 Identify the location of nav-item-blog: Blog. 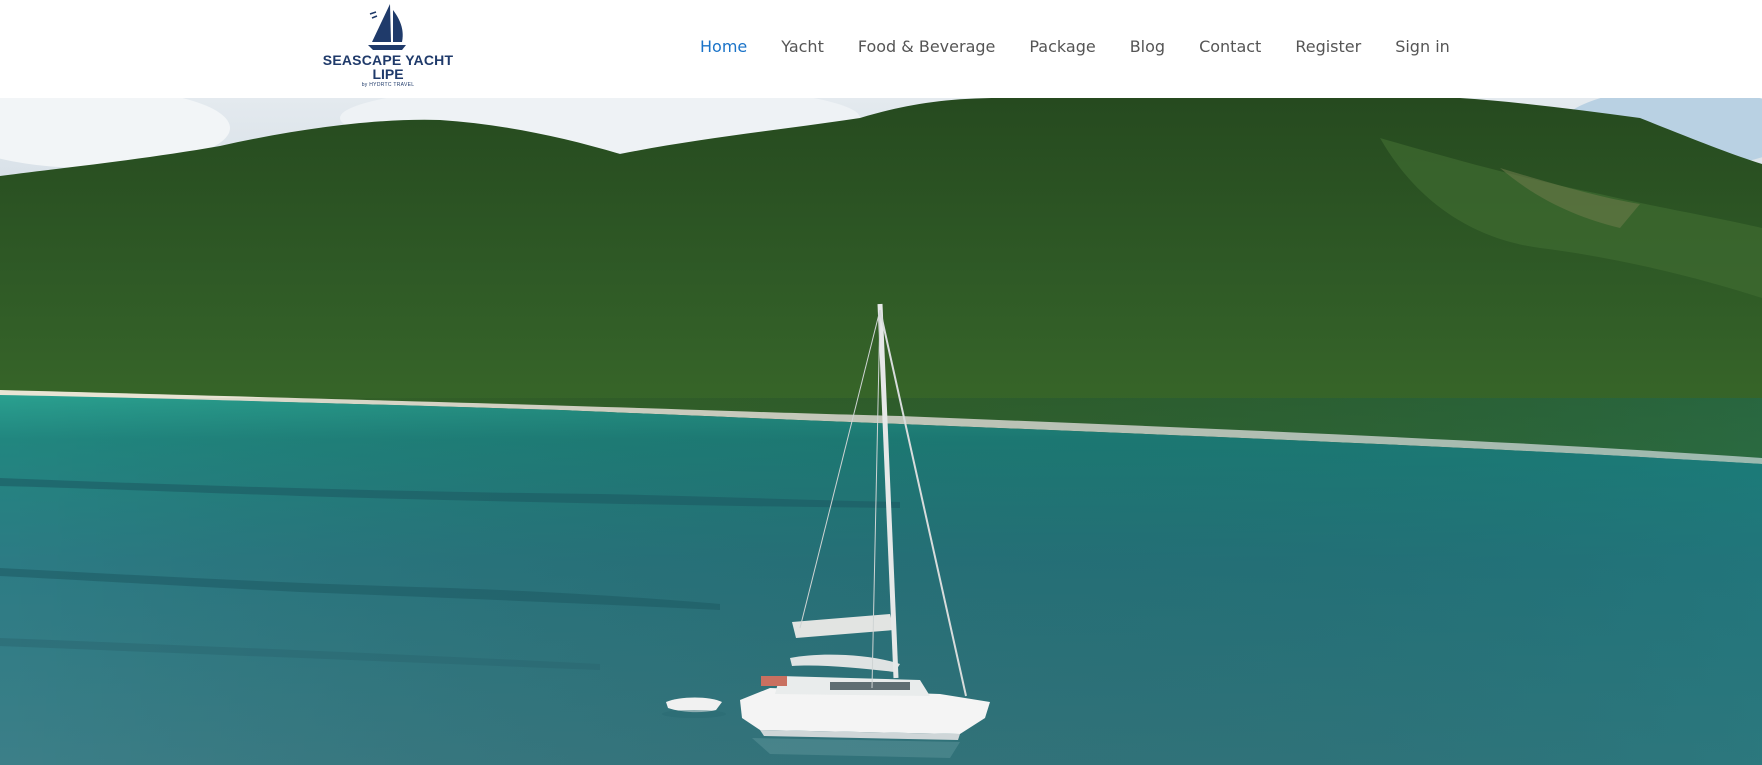
(1147, 46).